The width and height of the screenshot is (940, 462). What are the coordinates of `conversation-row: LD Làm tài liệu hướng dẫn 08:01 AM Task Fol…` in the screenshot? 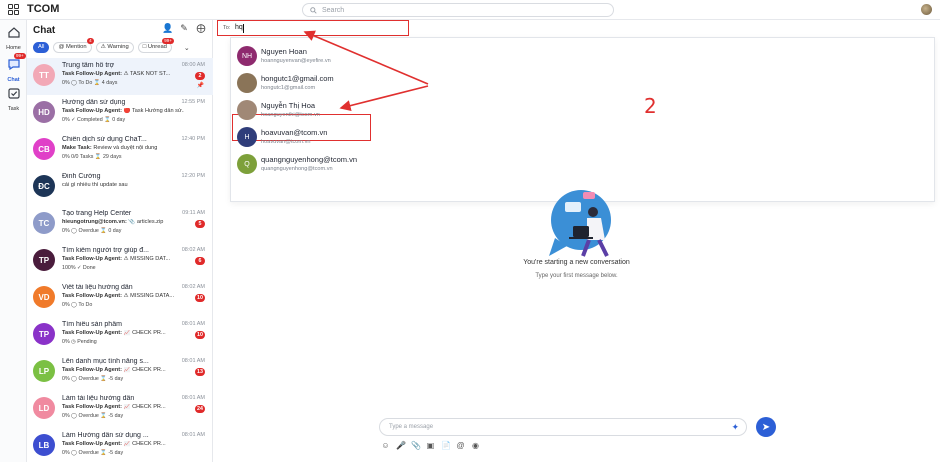 It's located at (120, 409).